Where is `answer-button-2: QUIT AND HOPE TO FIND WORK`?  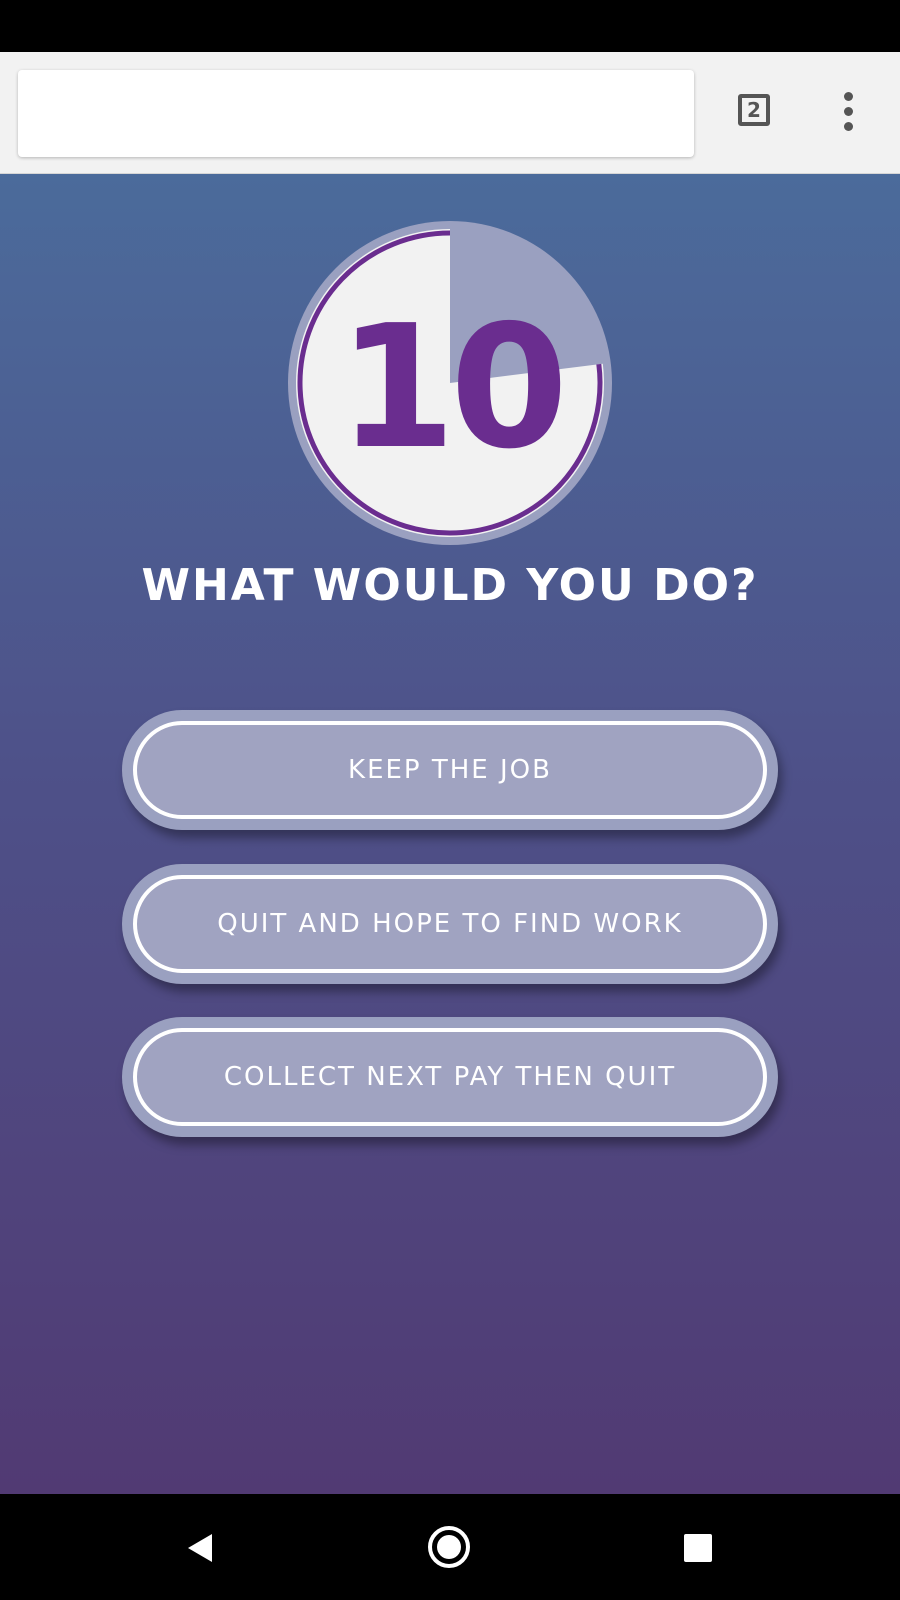
answer-button-2: QUIT AND HOPE TO FIND WORK is located at coordinates (450, 924).